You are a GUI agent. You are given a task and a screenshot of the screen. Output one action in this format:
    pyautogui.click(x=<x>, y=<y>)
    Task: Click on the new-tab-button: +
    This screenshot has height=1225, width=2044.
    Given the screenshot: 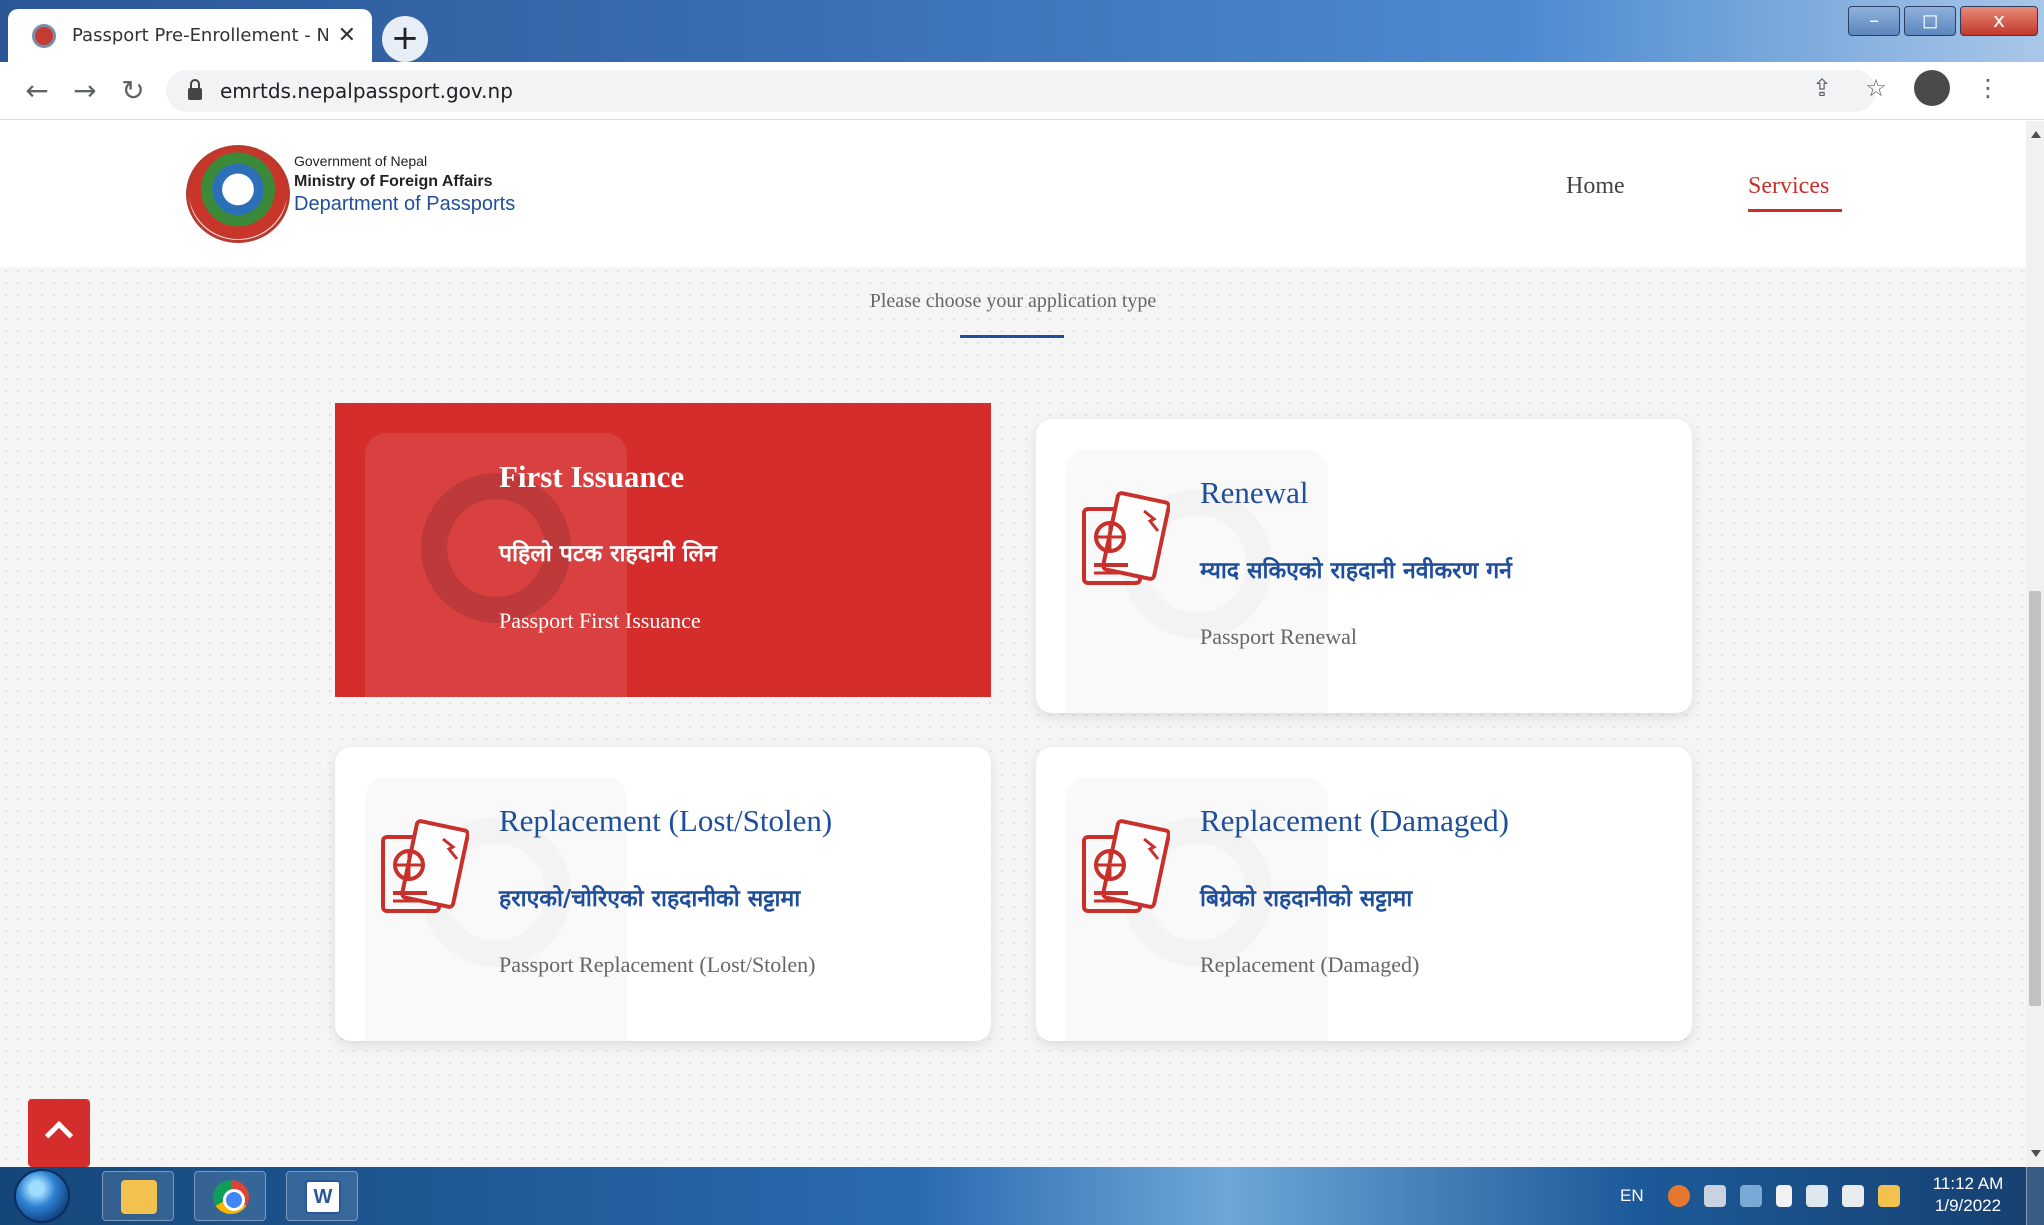 What is the action you would take?
    pyautogui.click(x=405, y=39)
    